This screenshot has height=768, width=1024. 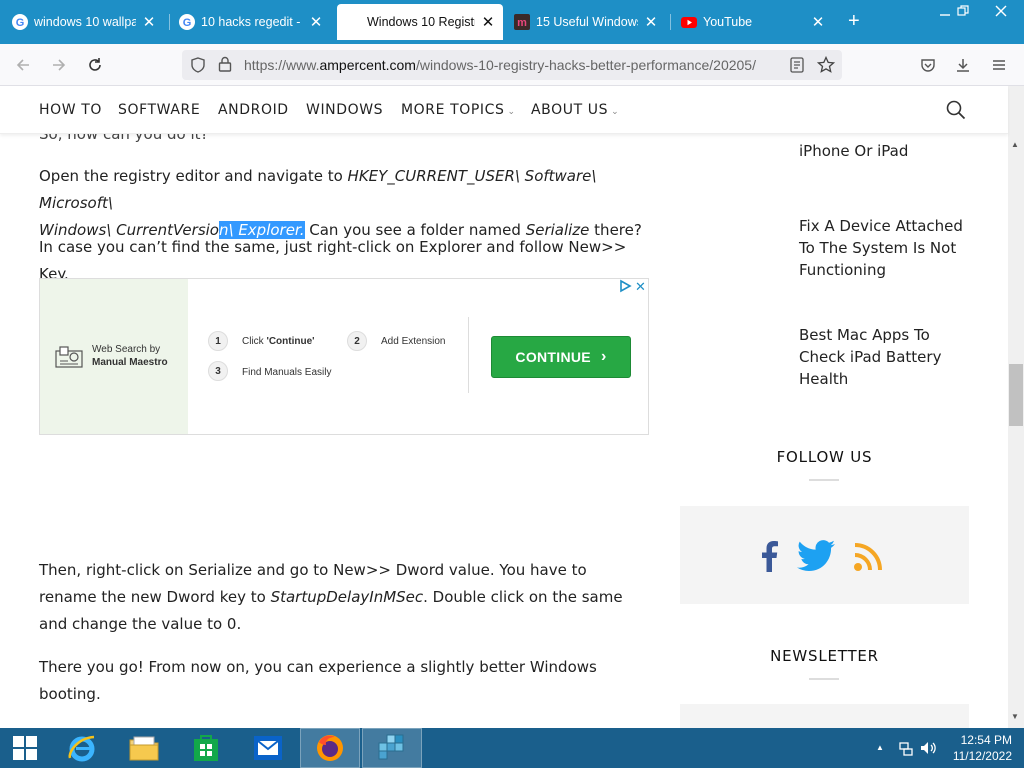 I want to click on nav-about-us: ABOUT US ⌄, so click(x=575, y=110).